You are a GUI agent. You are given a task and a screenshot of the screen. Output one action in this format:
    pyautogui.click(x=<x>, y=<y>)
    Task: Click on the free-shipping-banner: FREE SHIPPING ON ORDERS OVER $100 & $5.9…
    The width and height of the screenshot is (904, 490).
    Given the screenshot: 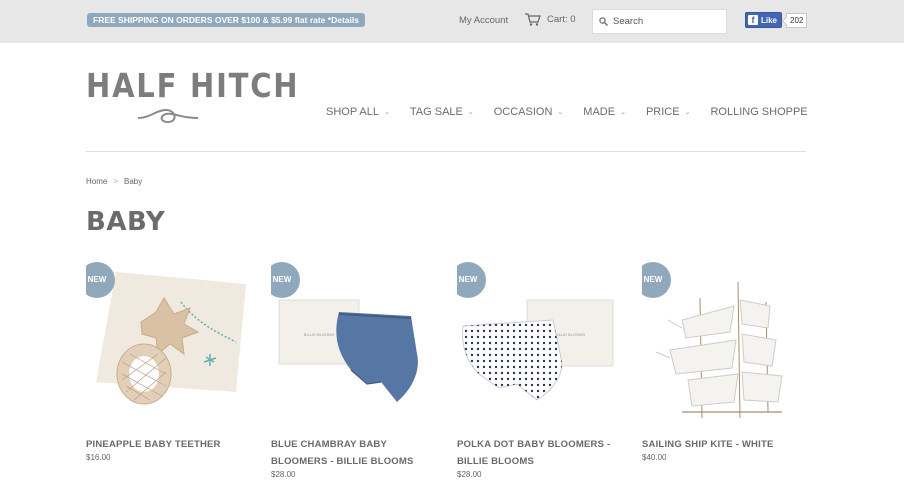 What is the action you would take?
    pyautogui.click(x=226, y=20)
    